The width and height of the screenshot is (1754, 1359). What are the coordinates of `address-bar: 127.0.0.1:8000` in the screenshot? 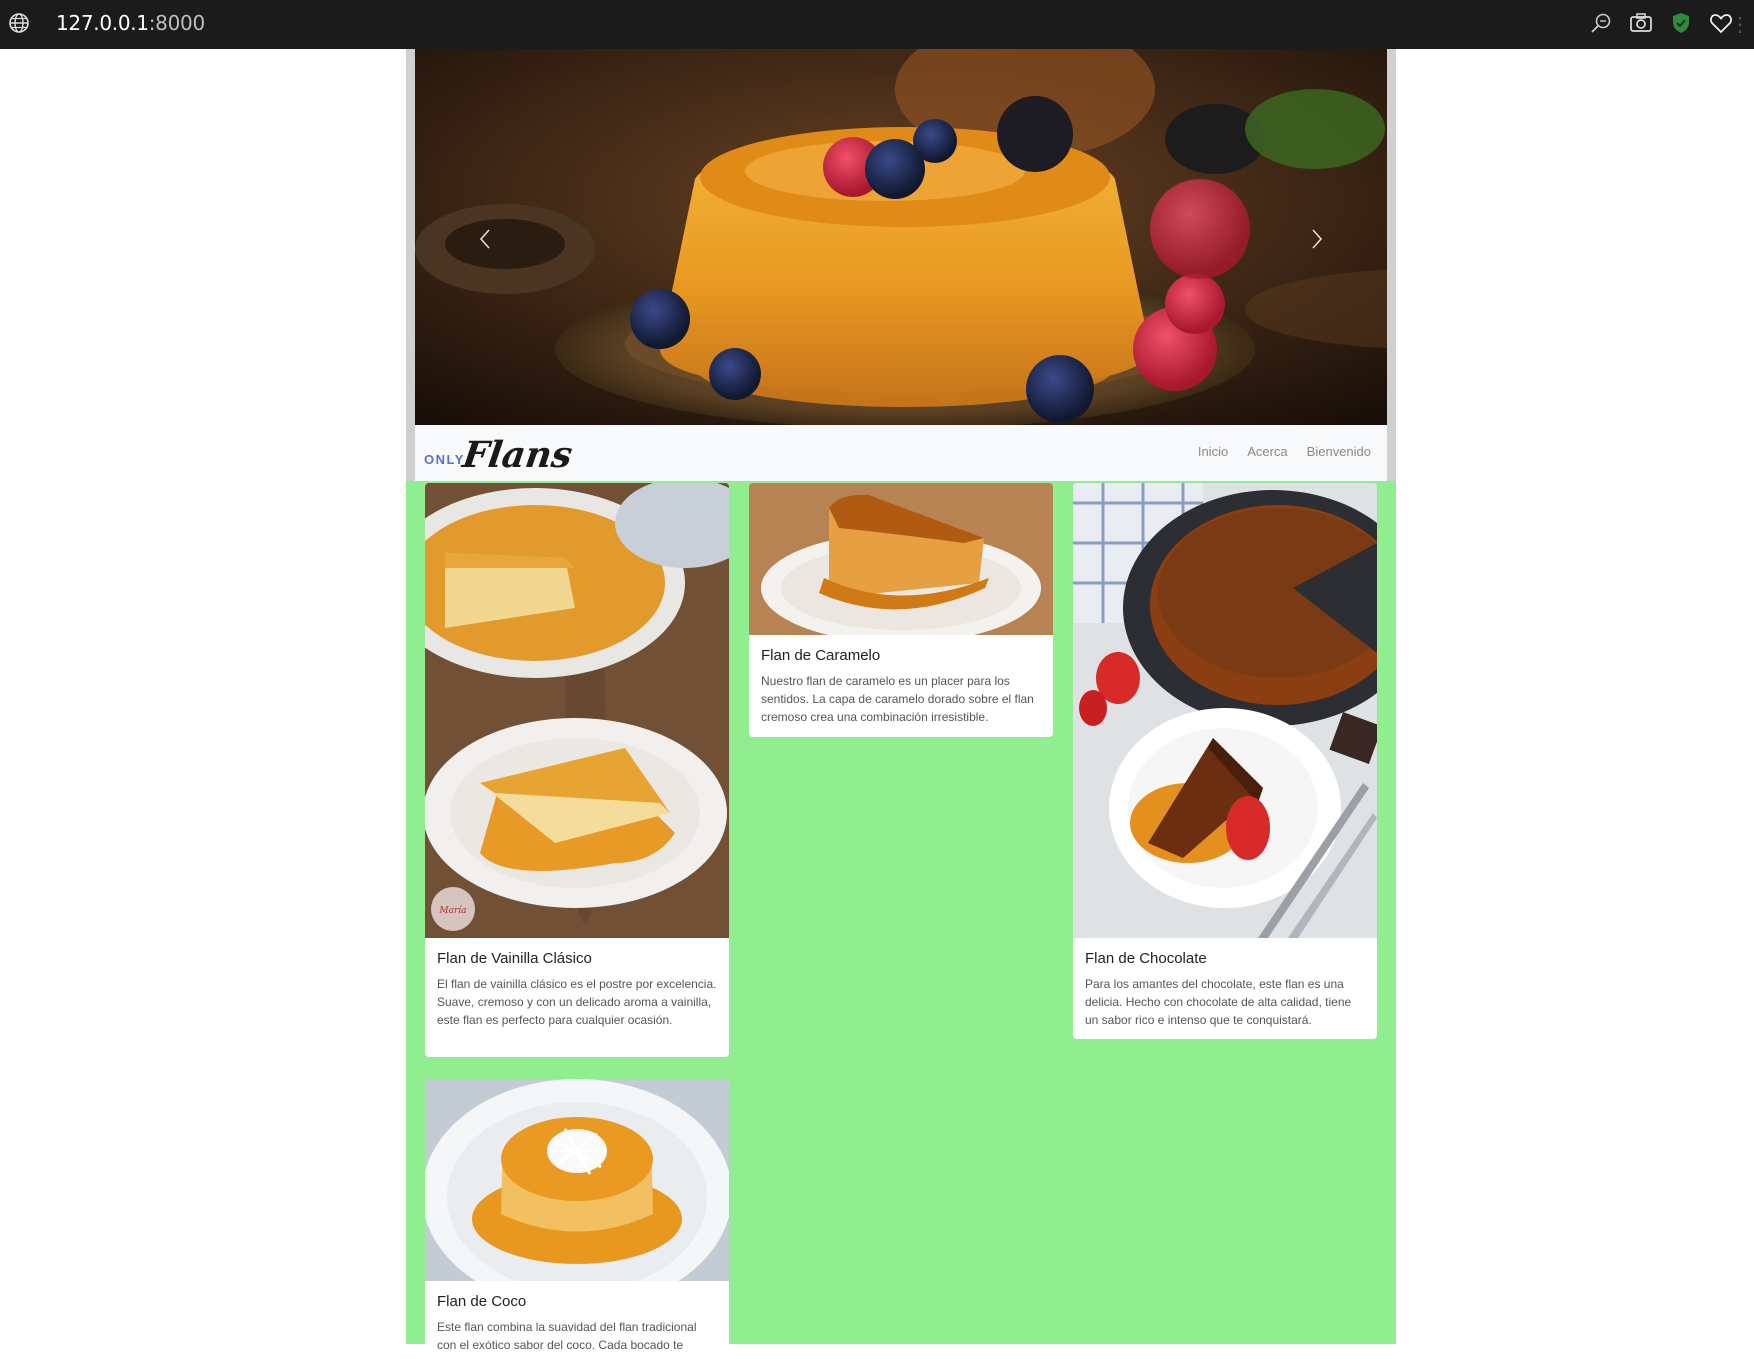 It's located at (130, 23).